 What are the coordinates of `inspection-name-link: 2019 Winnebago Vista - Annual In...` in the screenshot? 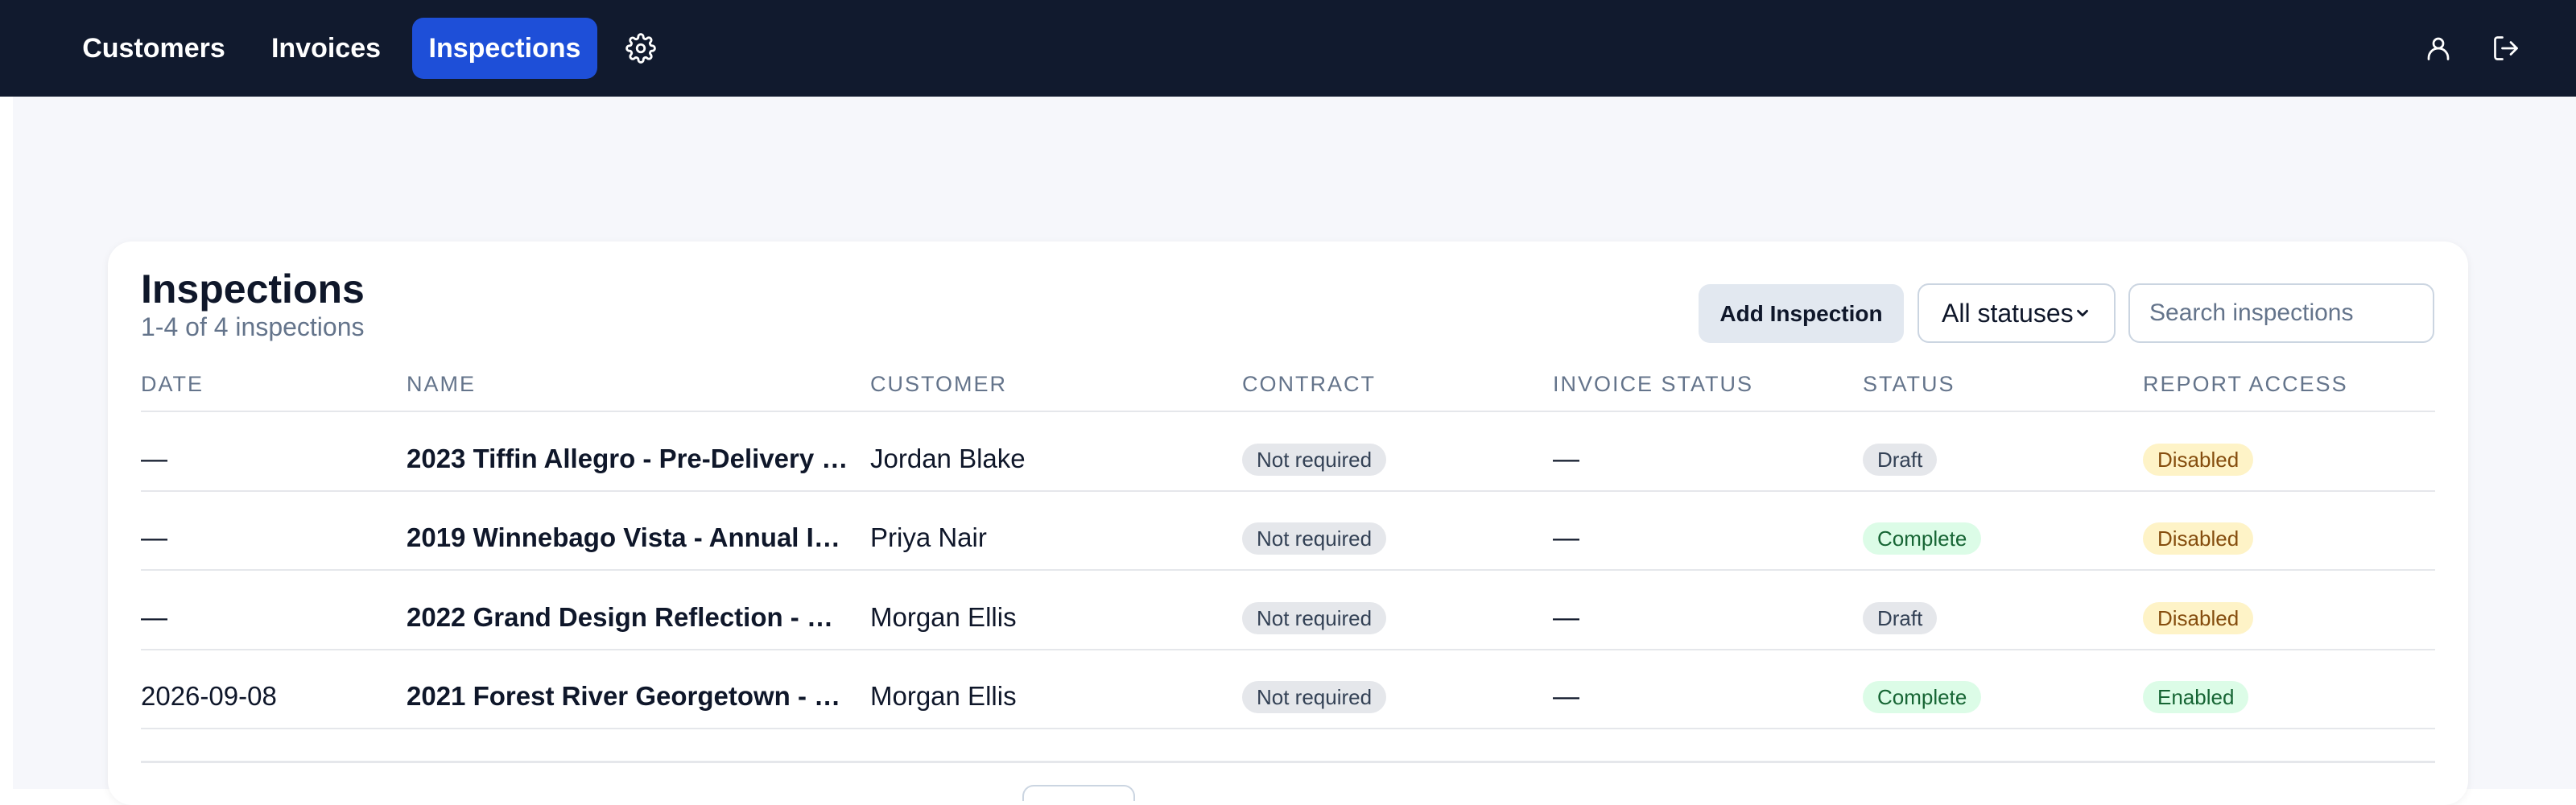 It's located at (628, 537).